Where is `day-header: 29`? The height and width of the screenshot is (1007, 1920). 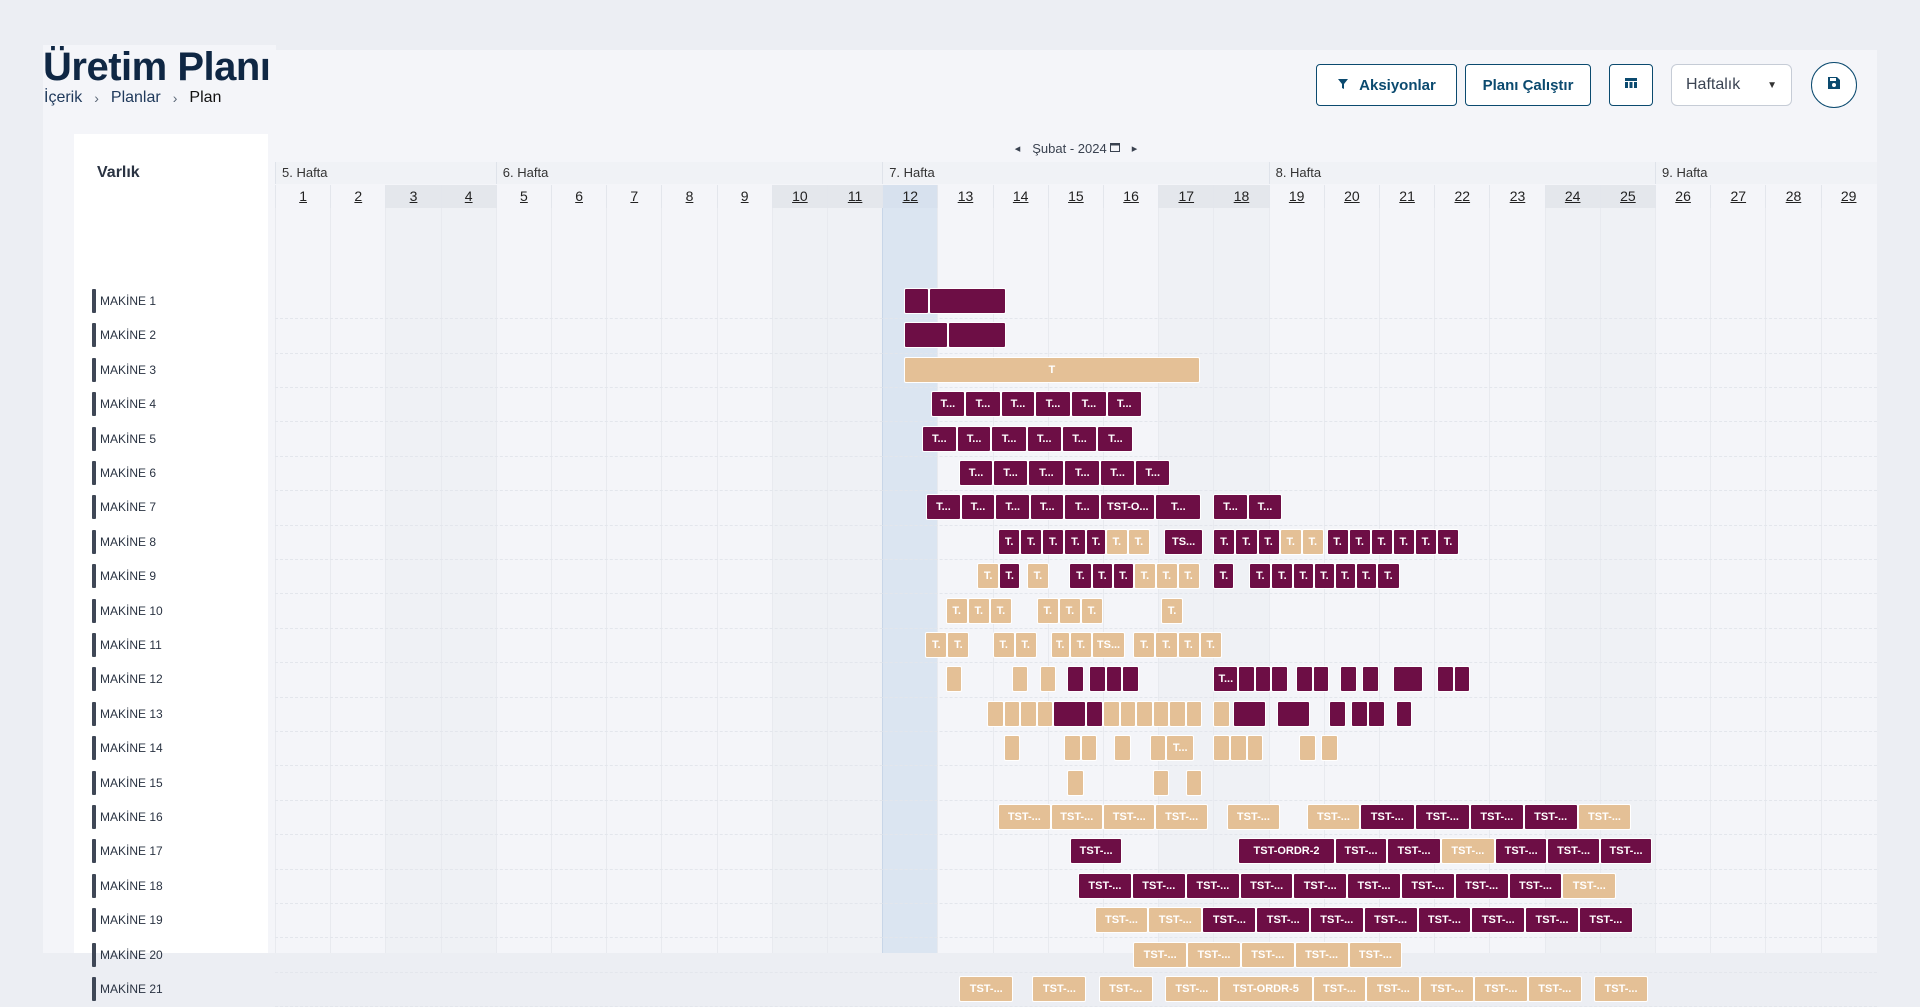
day-header: 29 is located at coordinates (1848, 196).